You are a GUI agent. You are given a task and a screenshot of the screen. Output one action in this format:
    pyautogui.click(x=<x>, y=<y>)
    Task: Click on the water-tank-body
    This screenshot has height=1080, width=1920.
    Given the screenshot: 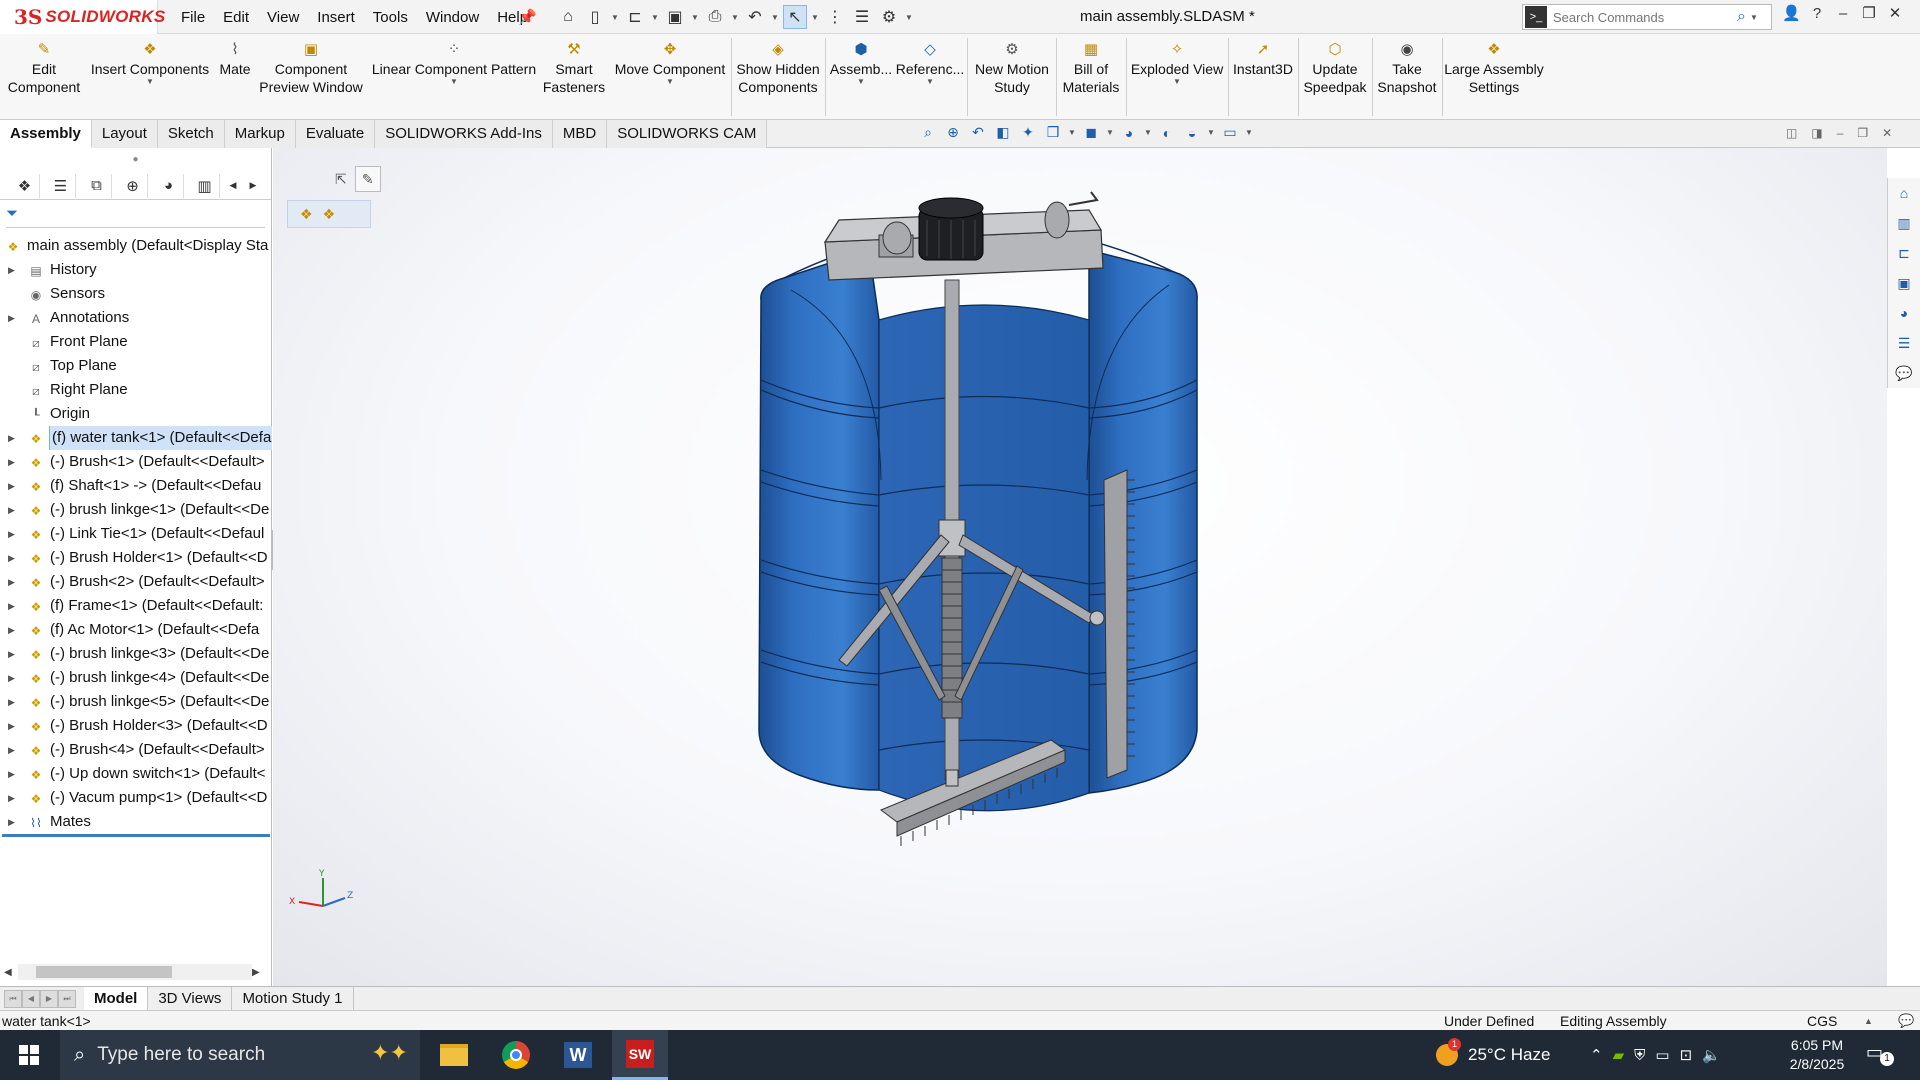 What is the action you would take?
    pyautogui.click(x=978, y=519)
    